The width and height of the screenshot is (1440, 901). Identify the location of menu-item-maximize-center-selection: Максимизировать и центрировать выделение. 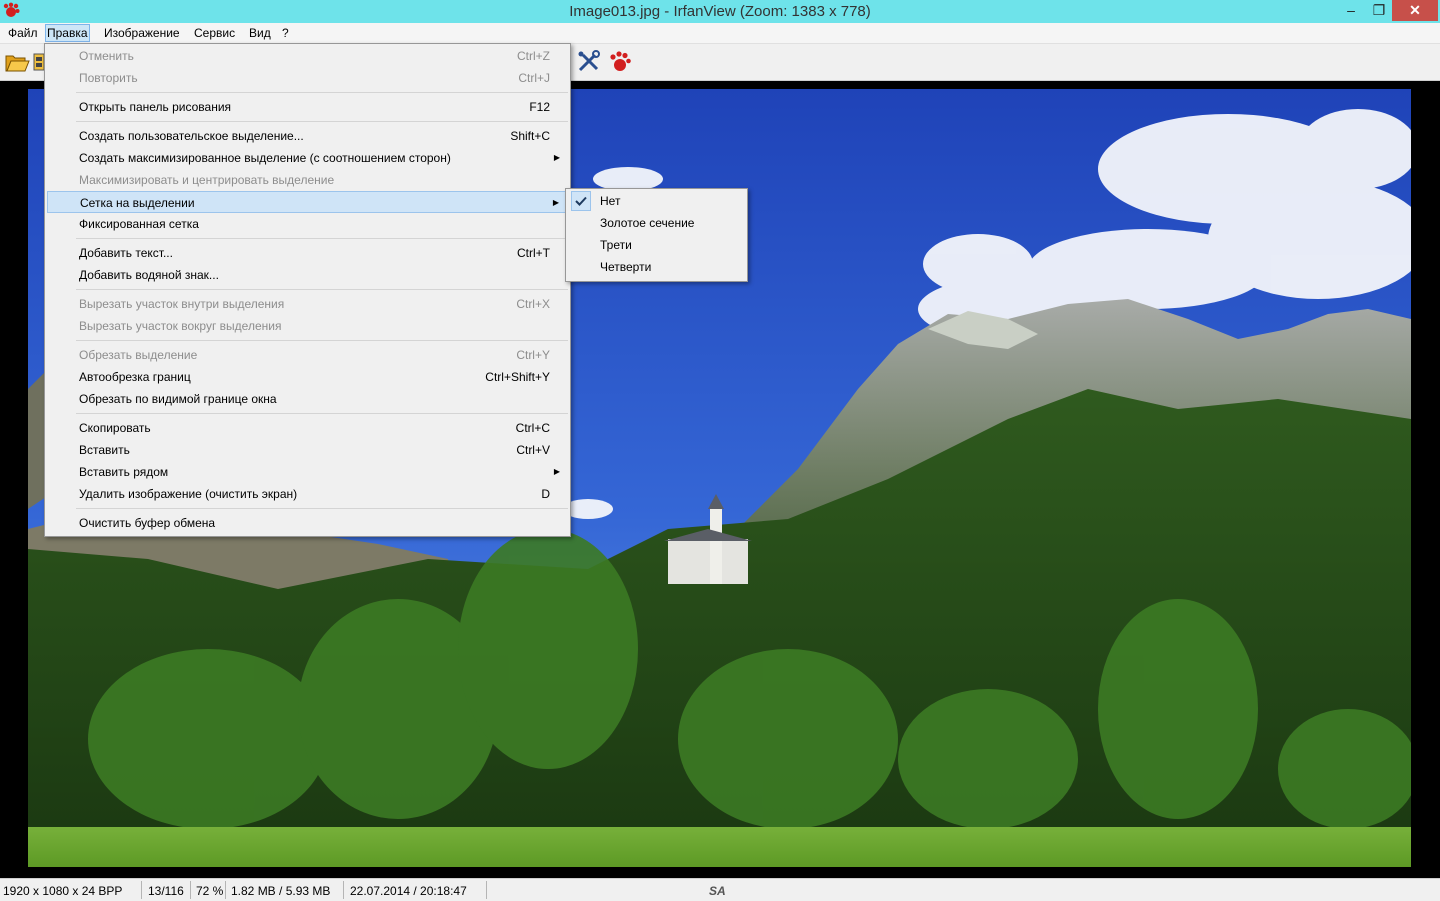
(307, 180).